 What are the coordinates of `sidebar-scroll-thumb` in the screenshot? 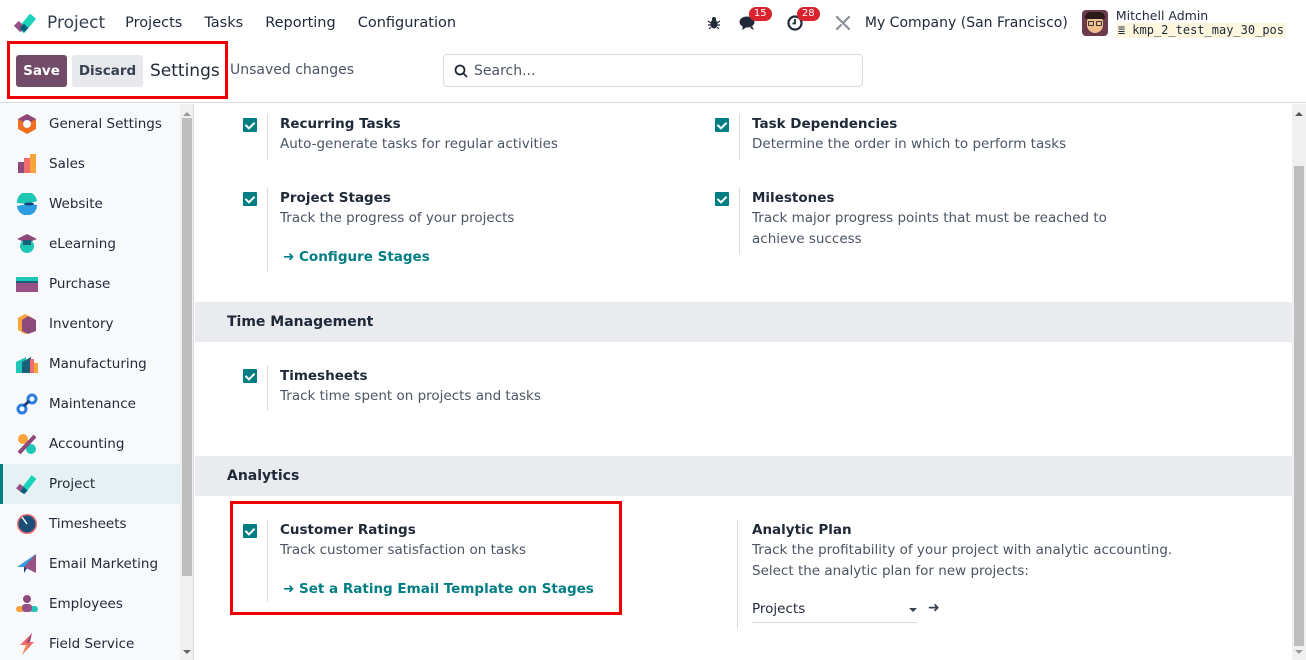 It's located at (187, 347).